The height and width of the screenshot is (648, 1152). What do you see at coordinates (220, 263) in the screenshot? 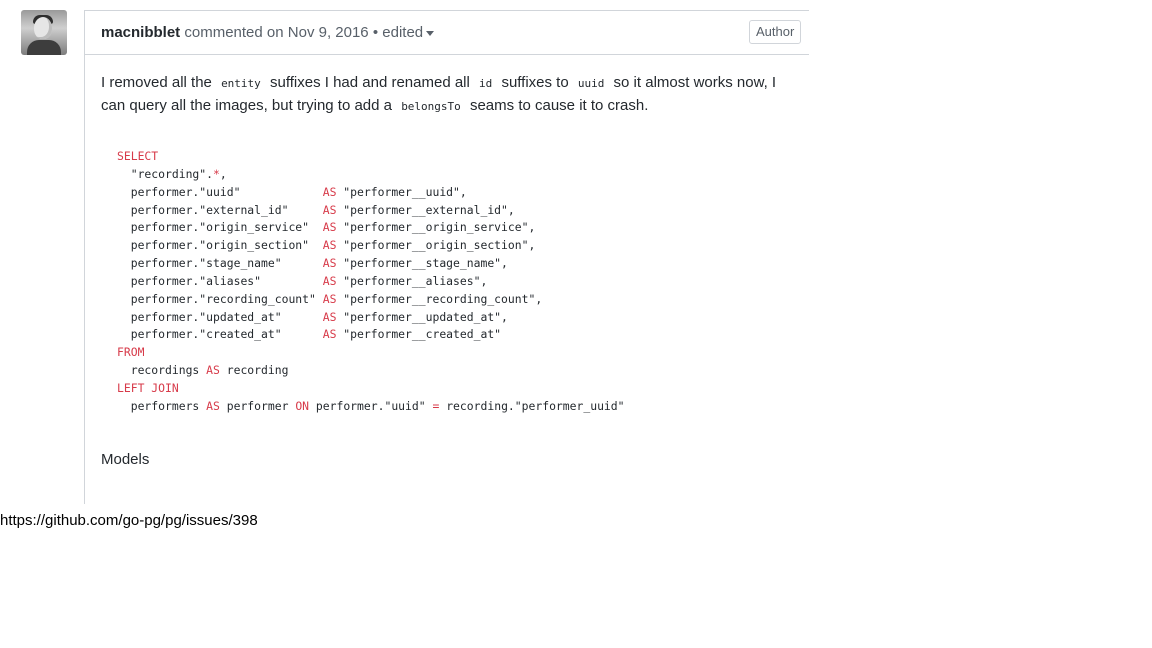
I see `code-text: performer."stage_name"` at bounding box center [220, 263].